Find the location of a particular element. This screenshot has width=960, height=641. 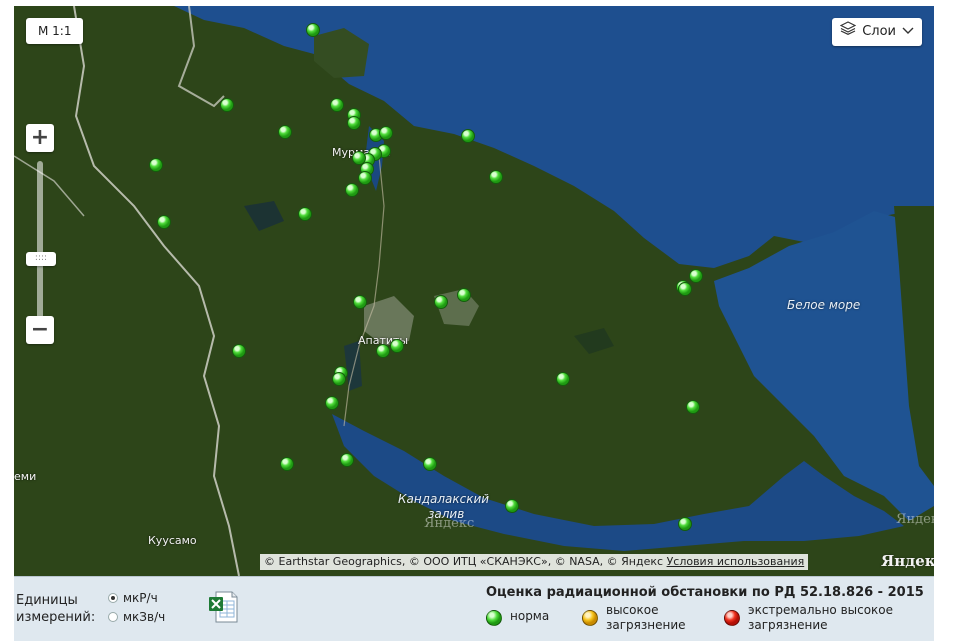

legend-label: экстремально высокое загрязнение is located at coordinates (821, 617).